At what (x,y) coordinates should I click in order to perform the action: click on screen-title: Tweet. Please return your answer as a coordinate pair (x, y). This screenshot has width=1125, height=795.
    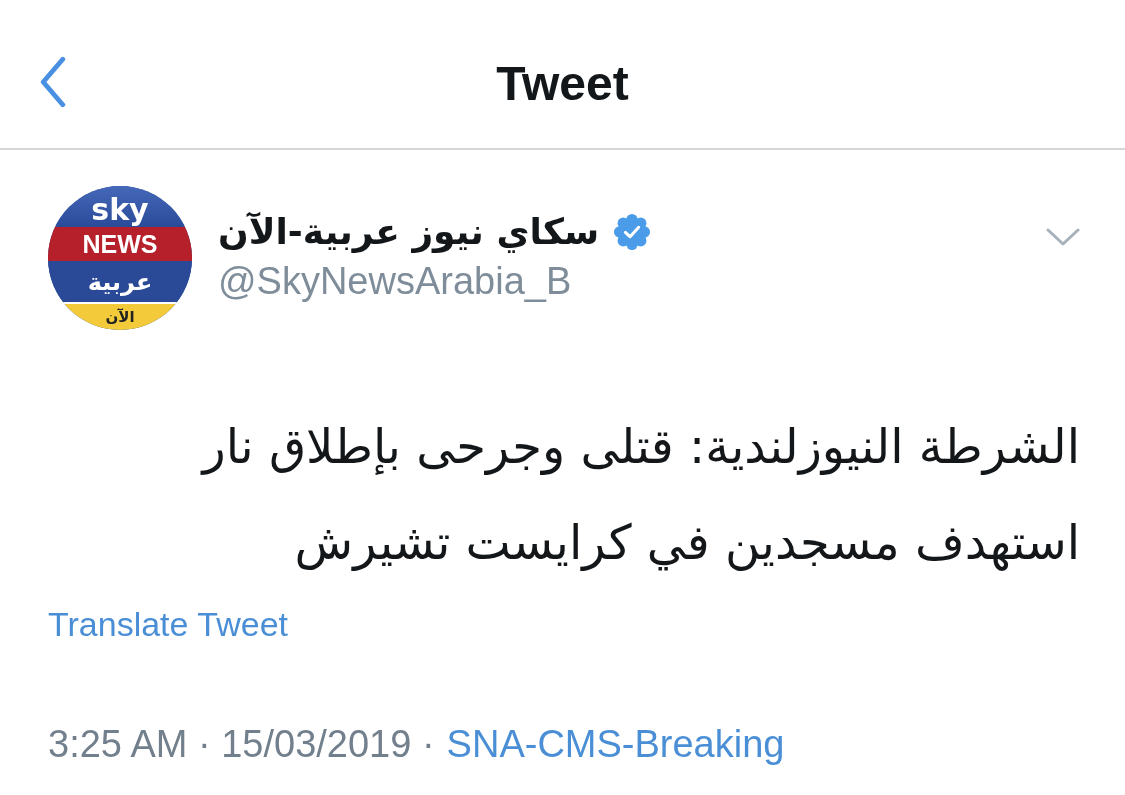
    Looking at the image, I should click on (562, 83).